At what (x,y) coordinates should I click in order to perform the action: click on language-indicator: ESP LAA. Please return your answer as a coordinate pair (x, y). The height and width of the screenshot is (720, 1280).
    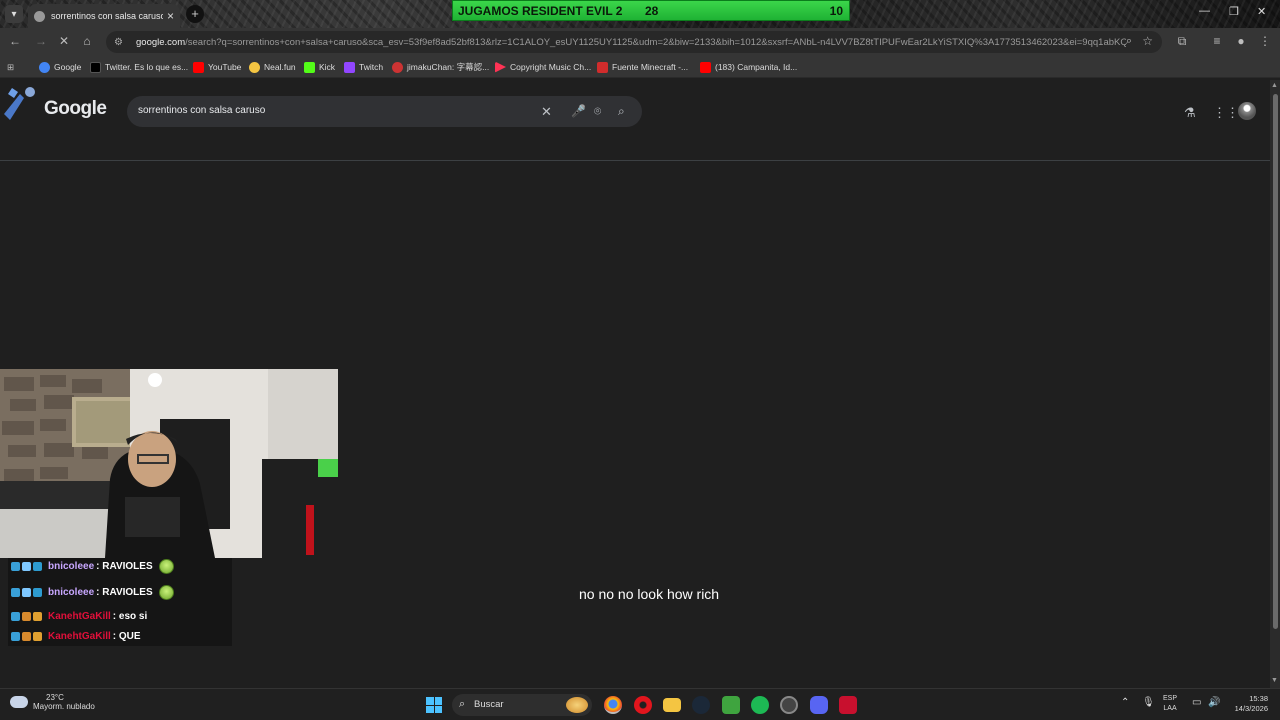
    Looking at the image, I should click on (1170, 704).